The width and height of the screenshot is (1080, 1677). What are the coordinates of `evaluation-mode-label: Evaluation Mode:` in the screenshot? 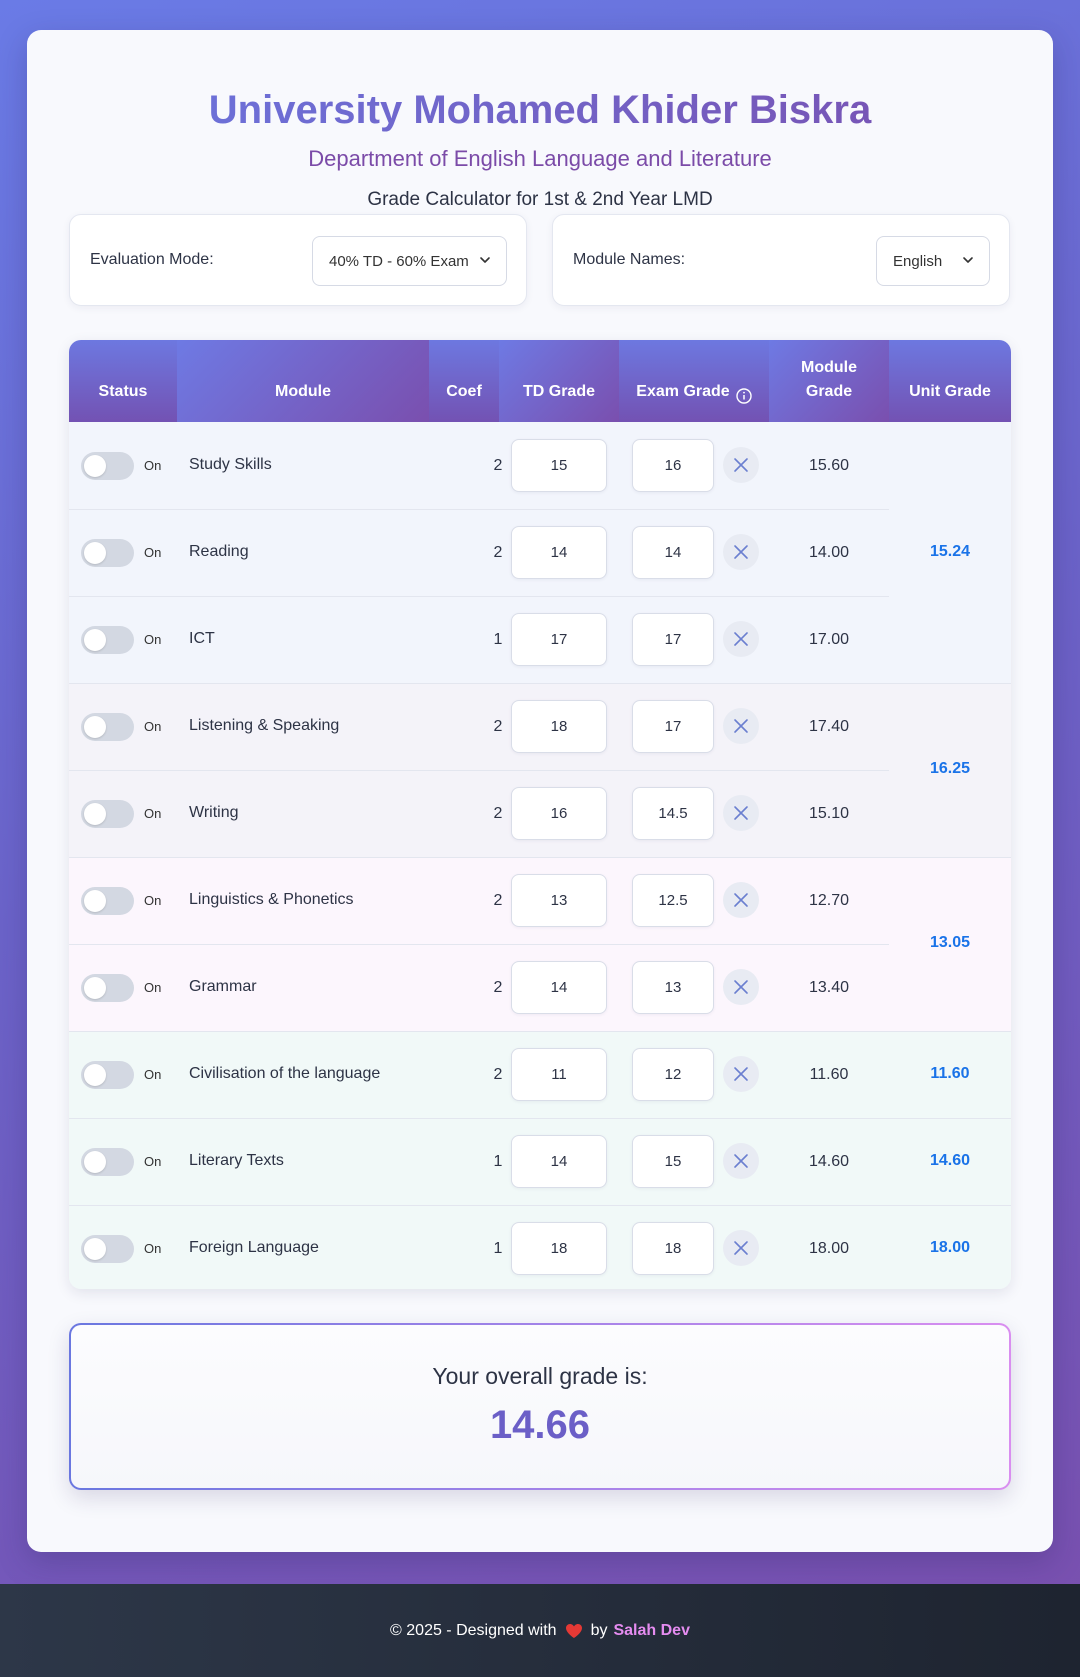 It's located at (152, 259).